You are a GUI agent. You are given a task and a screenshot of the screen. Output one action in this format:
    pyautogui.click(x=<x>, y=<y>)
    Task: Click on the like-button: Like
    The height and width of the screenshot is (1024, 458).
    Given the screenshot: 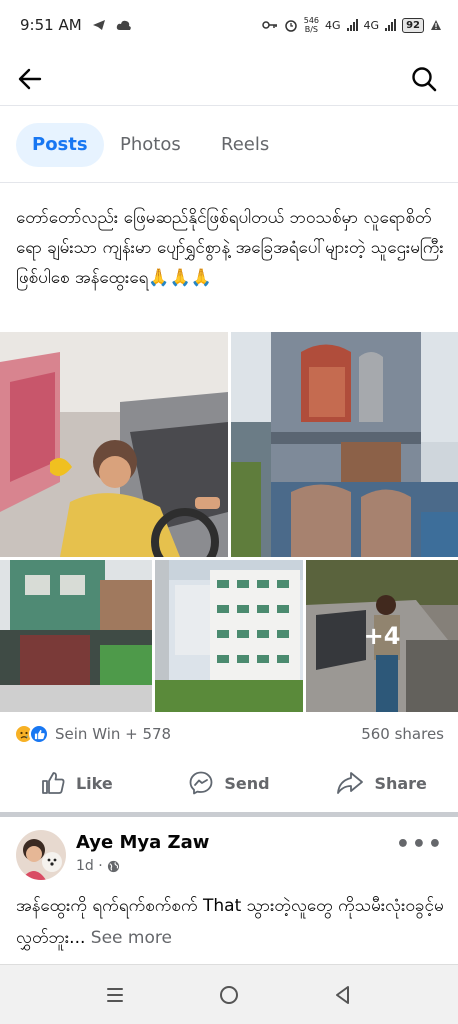 What is the action you would take?
    pyautogui.click(x=76, y=783)
    